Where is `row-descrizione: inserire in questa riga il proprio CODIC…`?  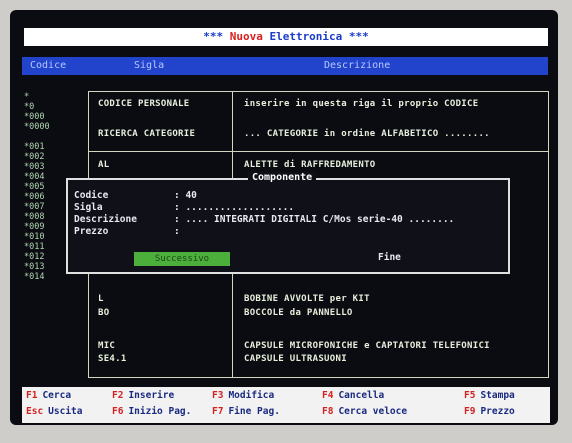 row-descrizione: inserire in questa riga il proprio CODIC… is located at coordinates (361, 104).